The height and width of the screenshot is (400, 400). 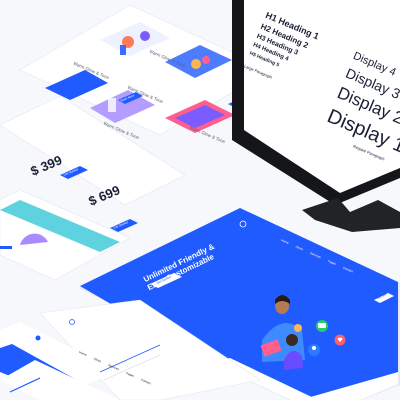 I want to click on monitor-stand, so click(x=351, y=215).